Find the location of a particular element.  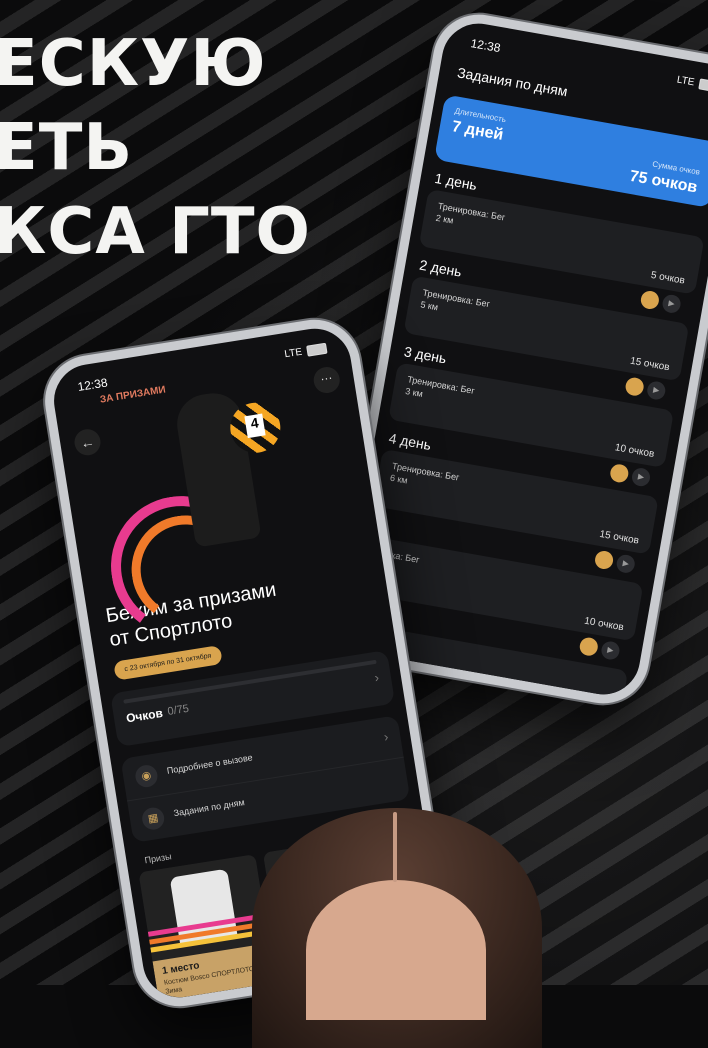

headline: ЕСКУЮ ЕТЬ КСА ГТО is located at coordinates (155, 148).